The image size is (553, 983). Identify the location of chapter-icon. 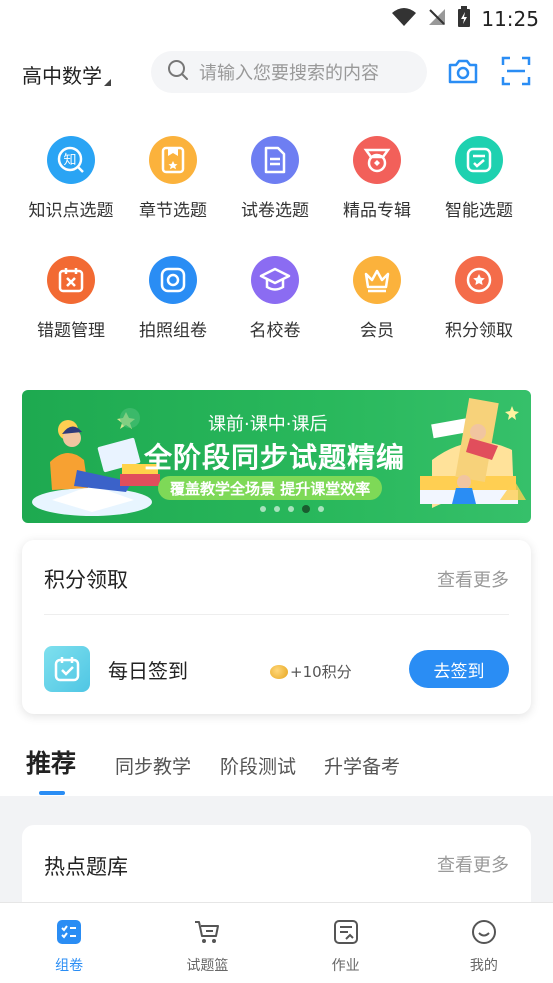
(173, 160).